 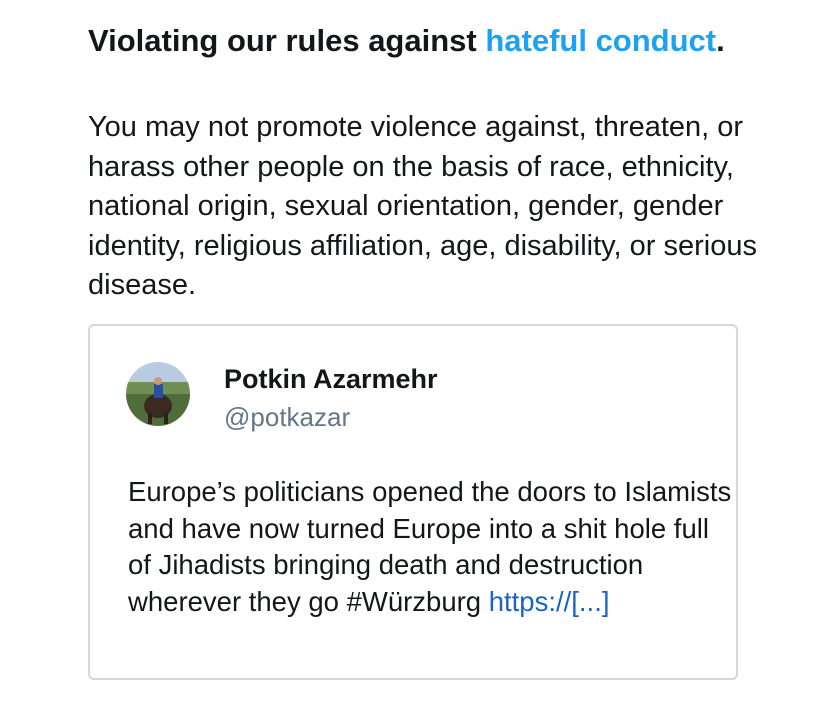 I want to click on display-name: Potkin Azarmehr, so click(x=331, y=379).